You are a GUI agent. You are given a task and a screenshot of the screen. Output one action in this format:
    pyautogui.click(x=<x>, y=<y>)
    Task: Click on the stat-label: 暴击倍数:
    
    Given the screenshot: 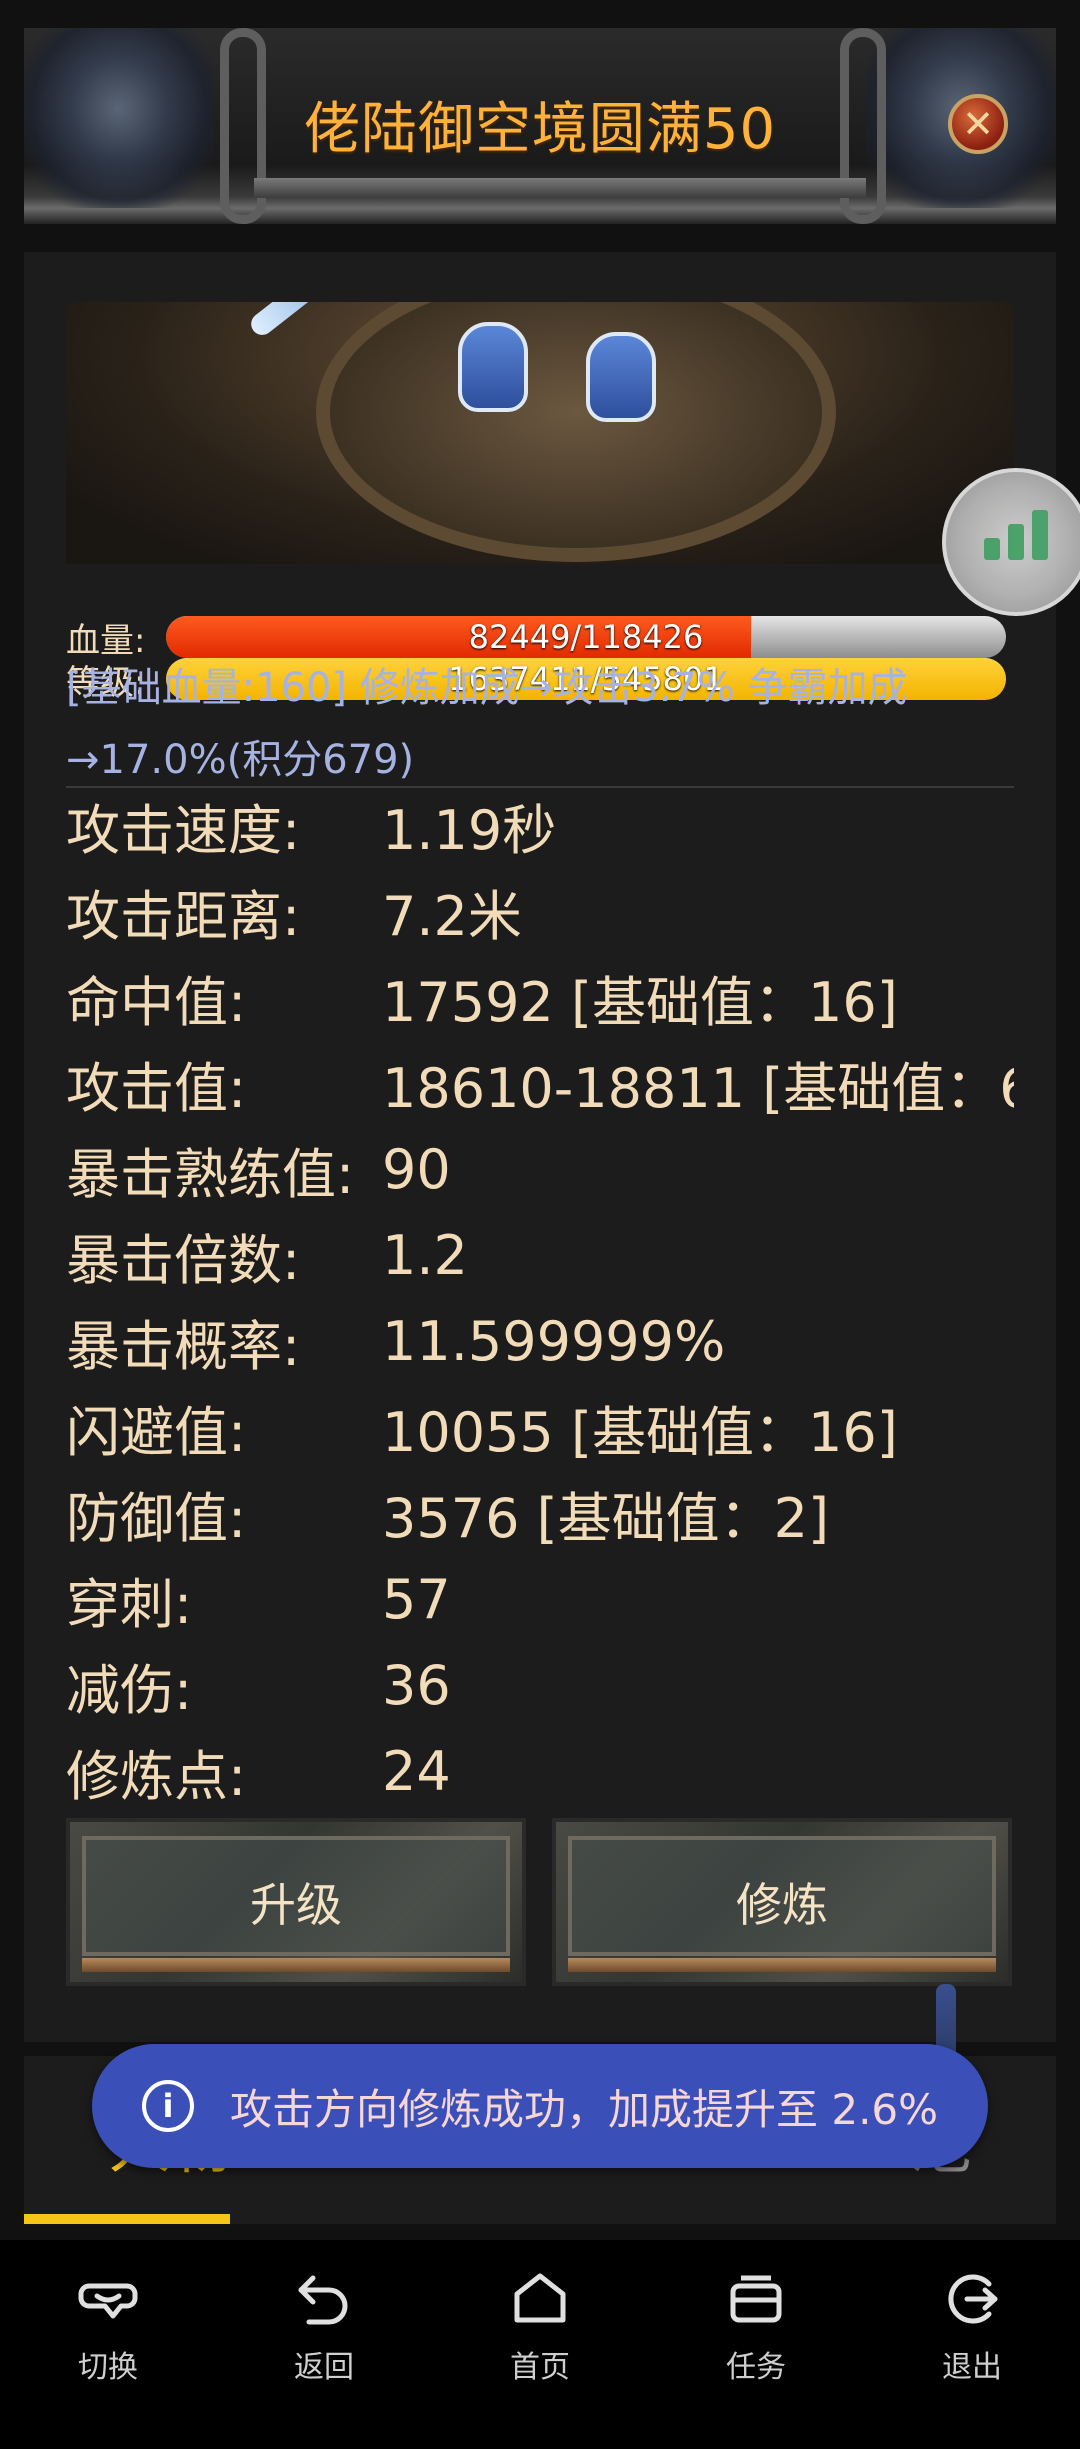 What is the action you would take?
    pyautogui.click(x=183, y=1260)
    